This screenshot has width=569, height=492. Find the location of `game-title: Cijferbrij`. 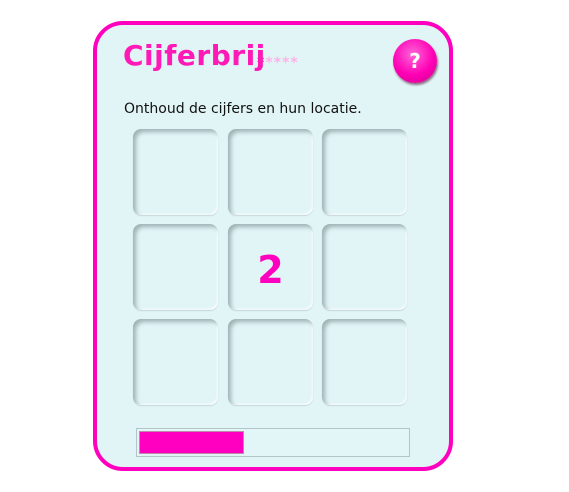

game-title: Cijferbrij is located at coordinates (194, 55).